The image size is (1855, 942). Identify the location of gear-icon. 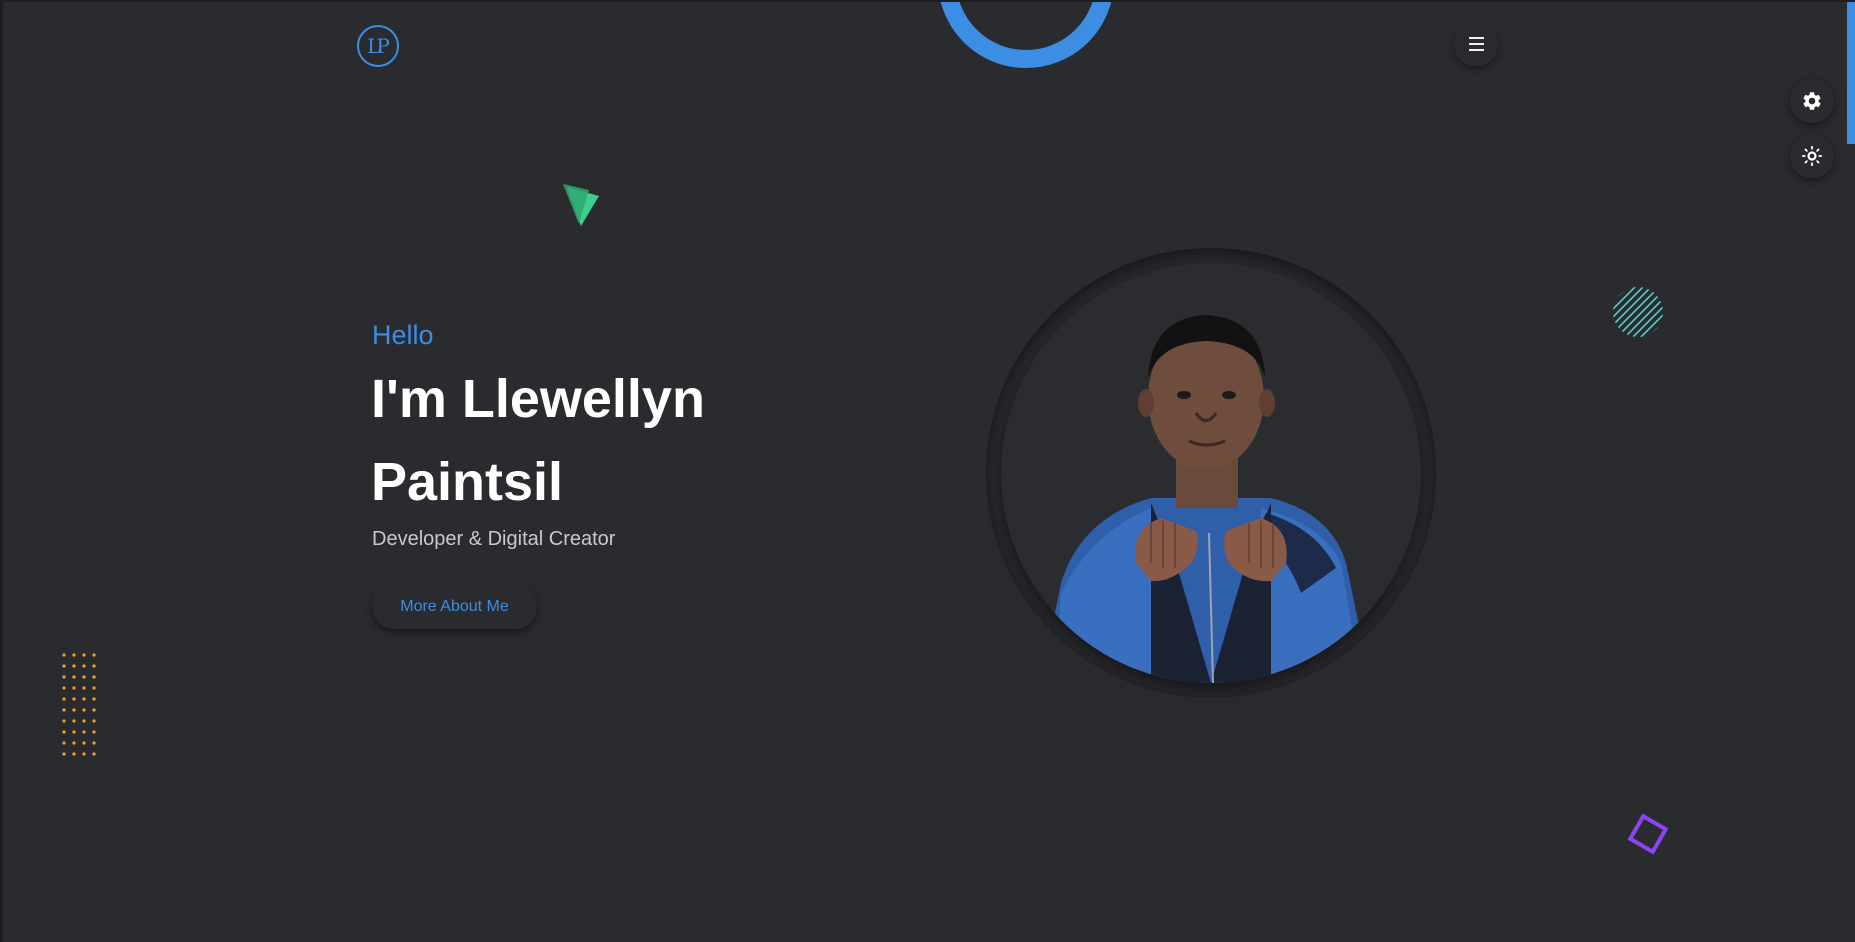
(1812, 101).